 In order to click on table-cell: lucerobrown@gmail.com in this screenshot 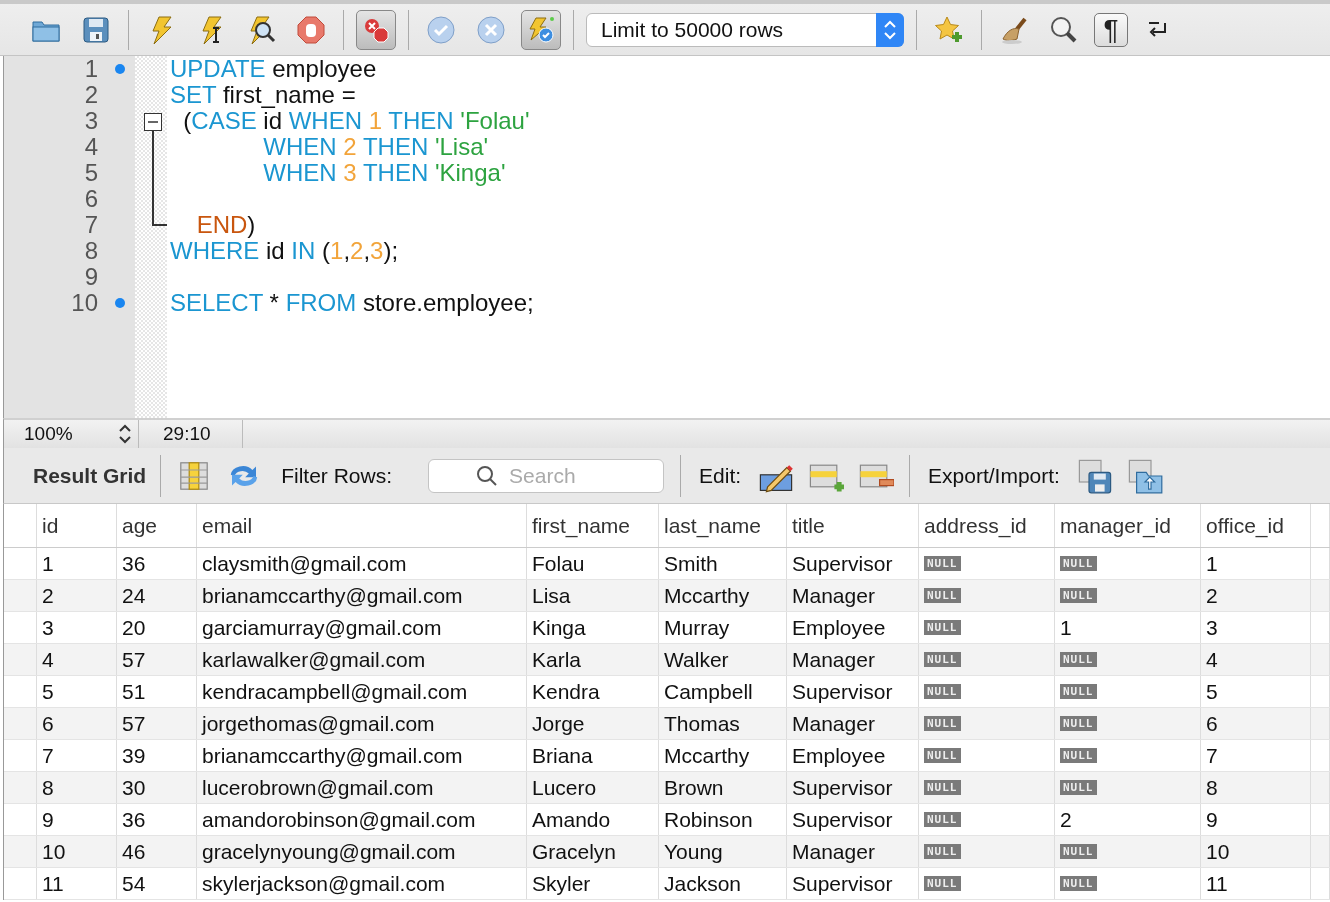, I will do `click(318, 787)`.